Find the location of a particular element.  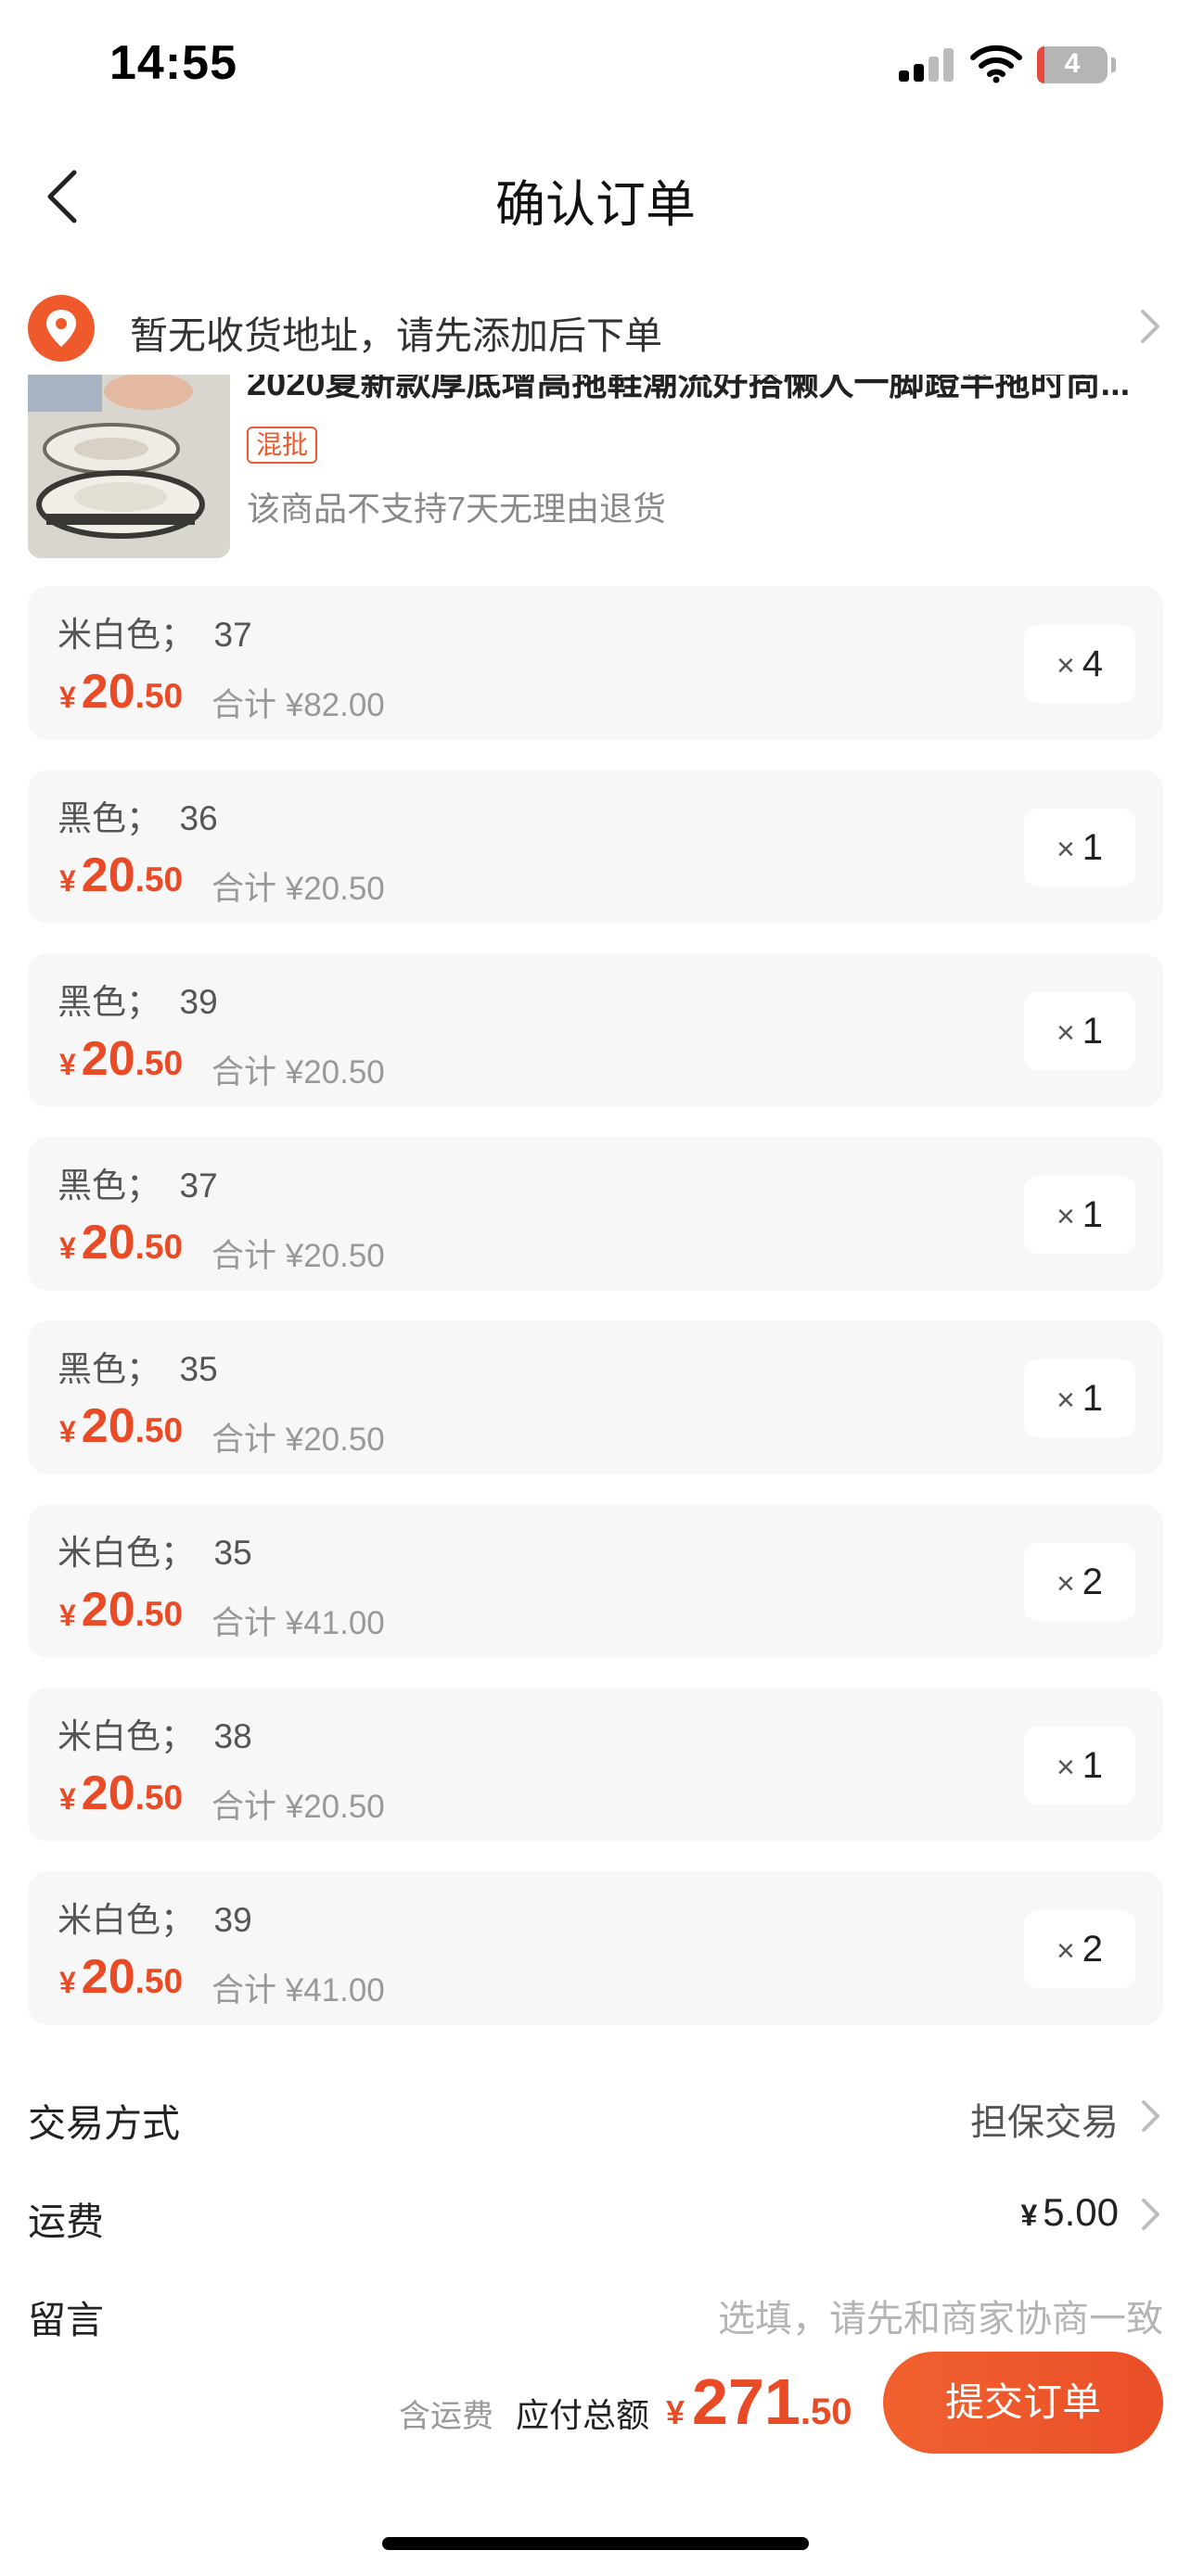

total-amount: ¥271.50 is located at coordinates (759, 2402).